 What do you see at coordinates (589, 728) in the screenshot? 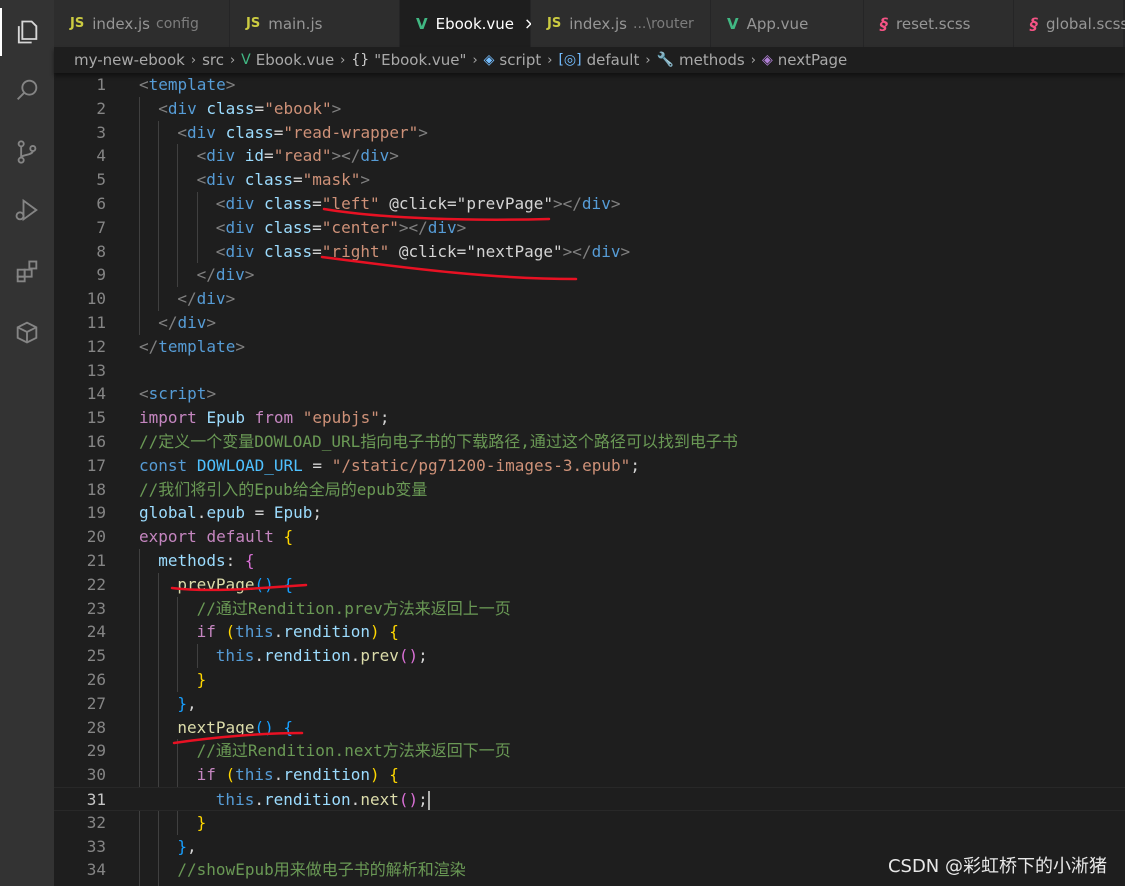
I see `code-line: 28 nextPage() {` at bounding box center [589, 728].